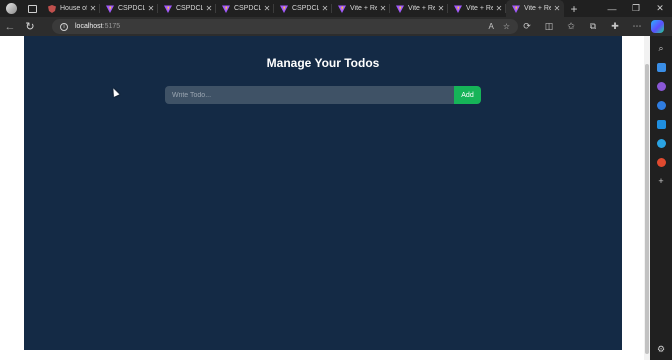 This screenshot has height=360, width=672. Describe the element at coordinates (661, 198) in the screenshot. I see `edge-sidebar: ⌕ + ⚙` at that location.